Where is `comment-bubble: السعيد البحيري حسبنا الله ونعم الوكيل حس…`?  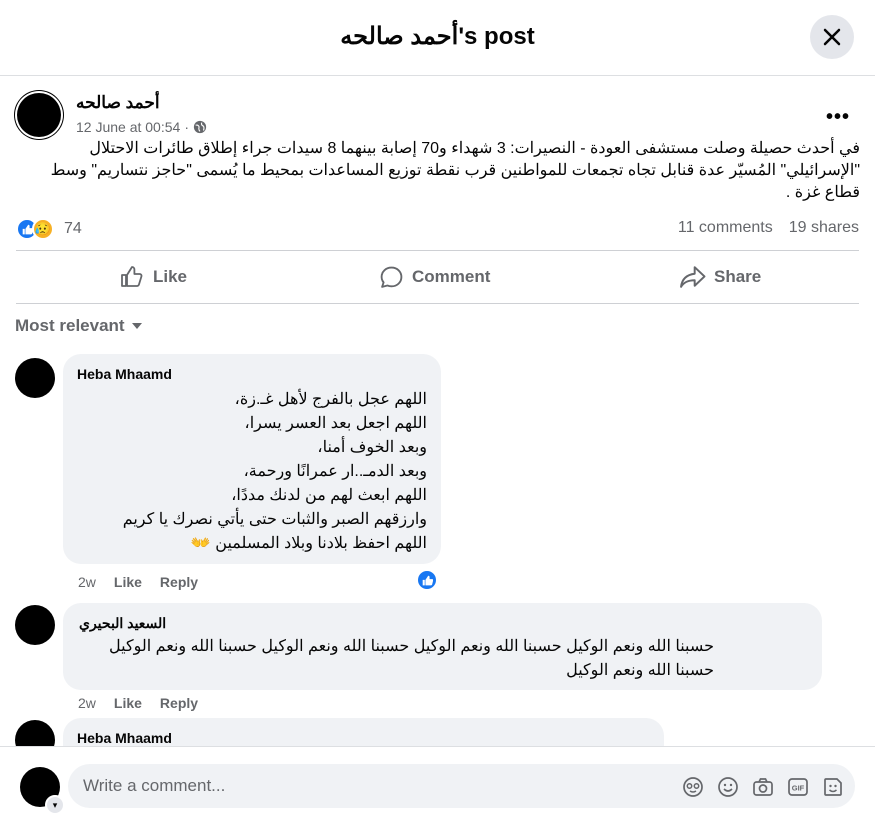 comment-bubble: السعيد البحيري حسبنا الله ونعم الوكيل حس… is located at coordinates (442, 646).